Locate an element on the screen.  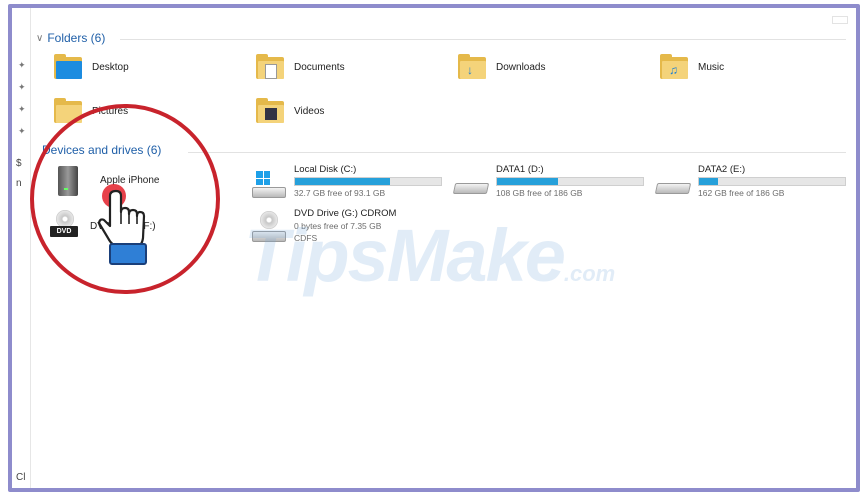
folder-label: Desktop is located at coordinates (110, 67).